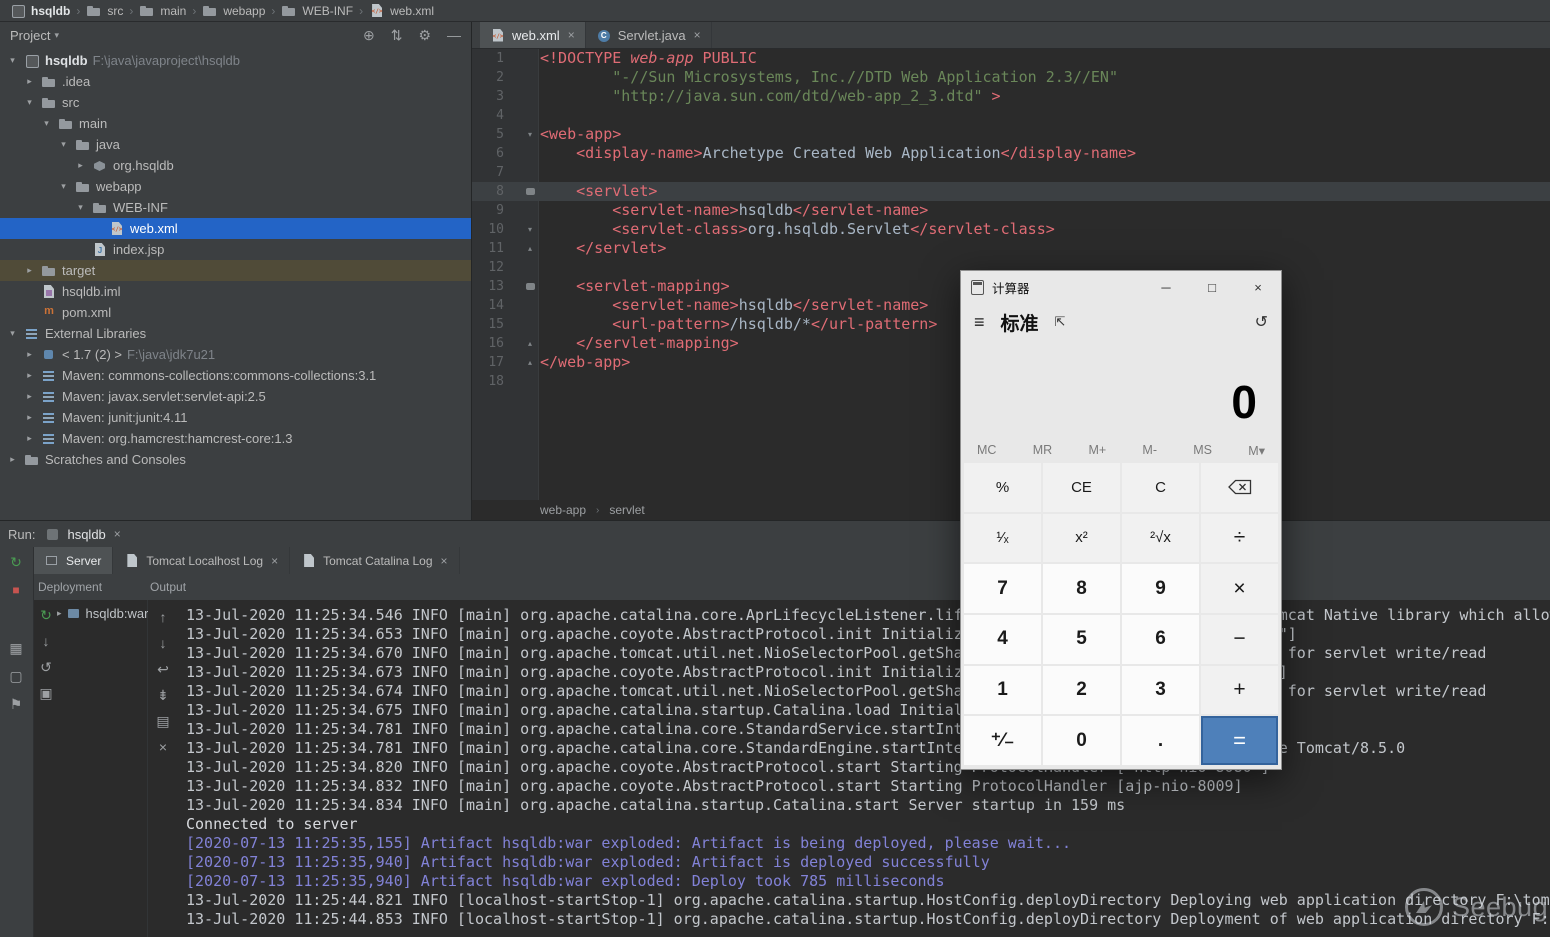 The image size is (1550, 937). Describe the element at coordinates (1239, 588) in the screenshot. I see `multiply-button: ×` at that location.